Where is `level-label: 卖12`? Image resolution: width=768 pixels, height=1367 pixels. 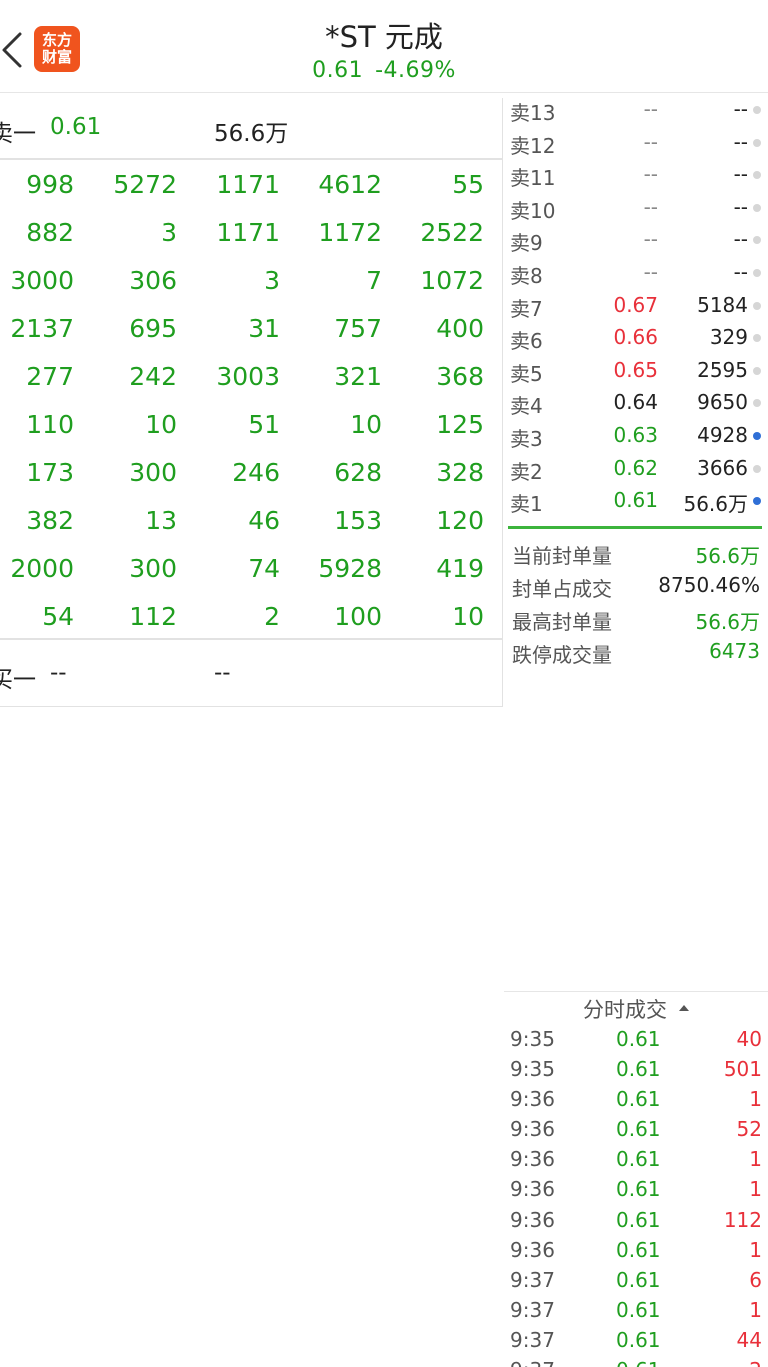 level-label: 卖12 is located at coordinates (533, 145).